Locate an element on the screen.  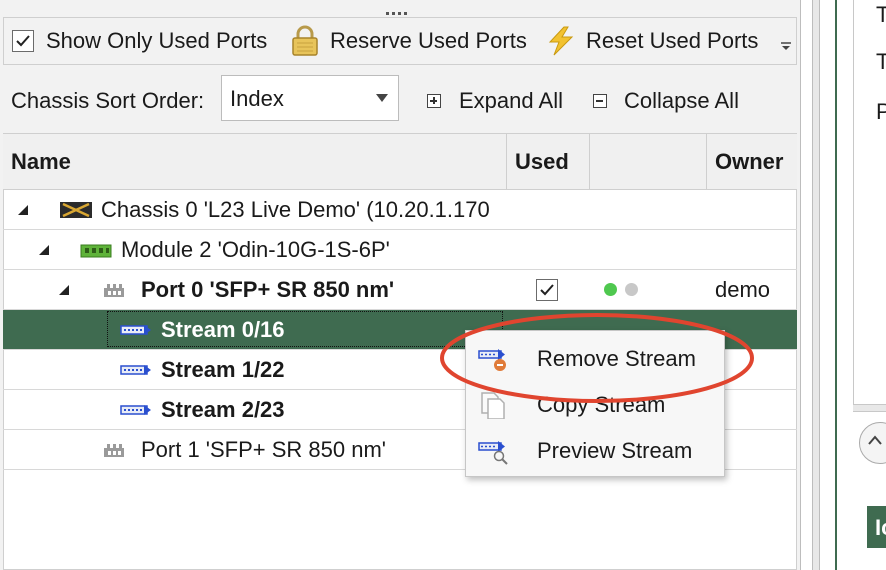
panel-accent-line is located at coordinates (836, 285).